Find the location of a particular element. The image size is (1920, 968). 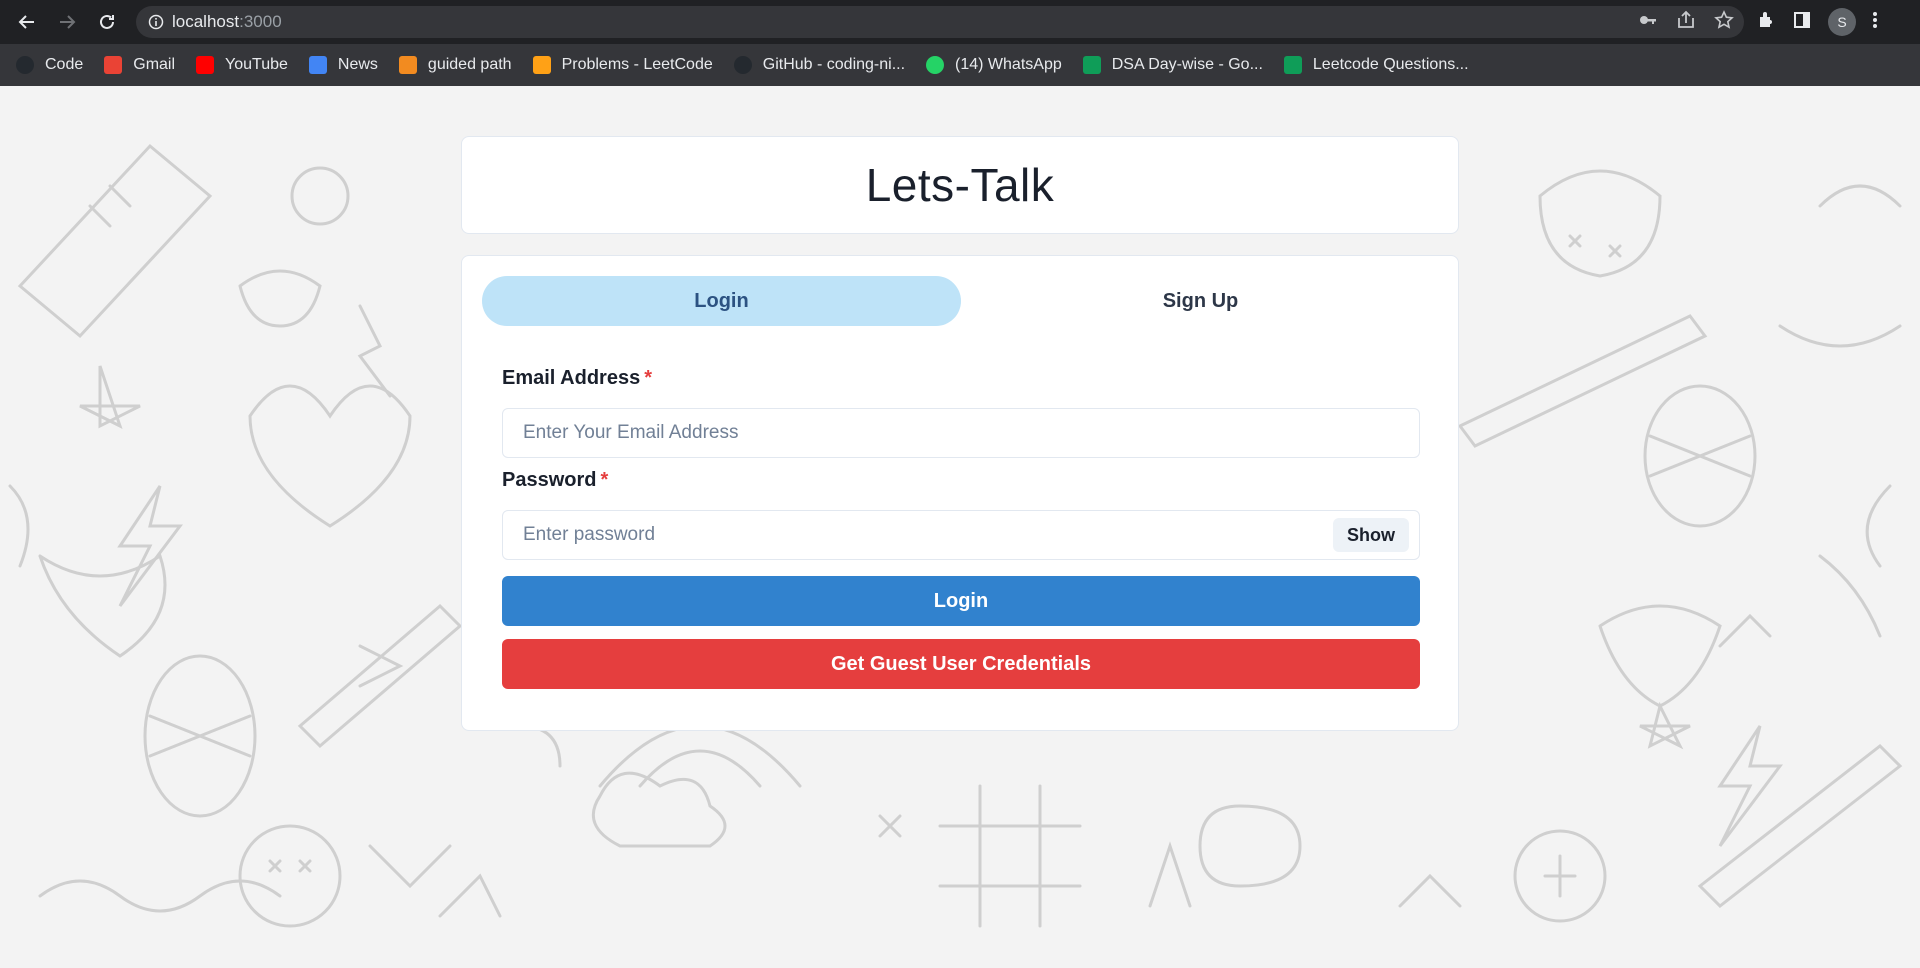

bookmark-label: guided path is located at coordinates (469, 64).